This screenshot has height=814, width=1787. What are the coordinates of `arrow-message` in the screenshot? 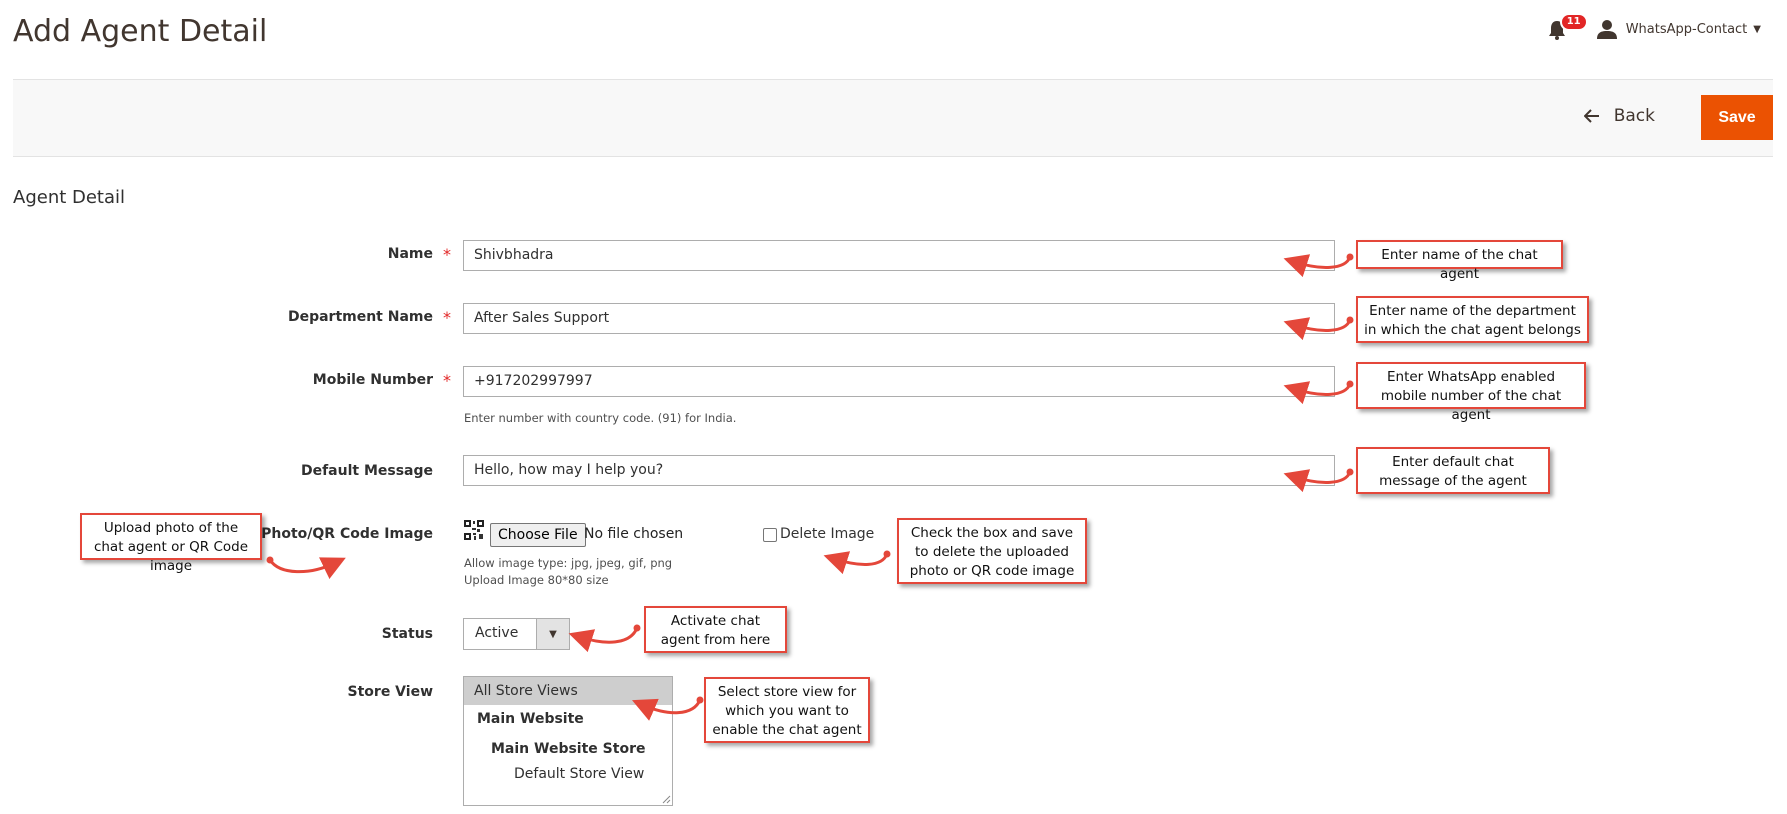 It's located at (1317, 481).